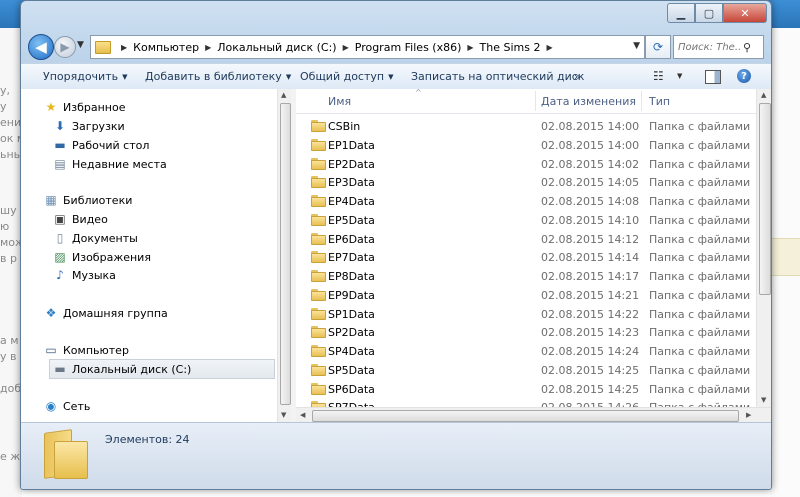 Image resolution: width=800 pixels, height=497 pixels. Describe the element at coordinates (533, 239) in the screenshot. I see `table-row: EP6Data 02.08.2015 14:12 Папка с файлами` at that location.